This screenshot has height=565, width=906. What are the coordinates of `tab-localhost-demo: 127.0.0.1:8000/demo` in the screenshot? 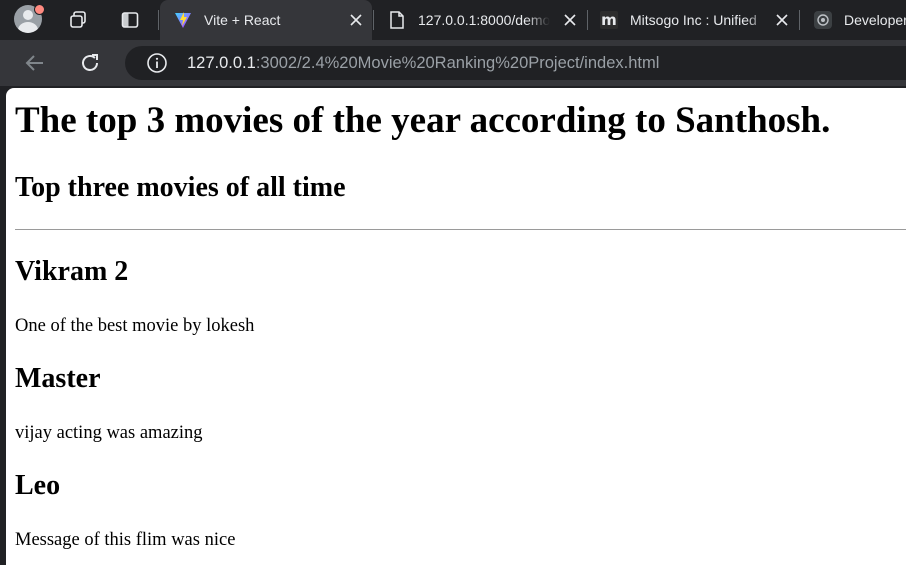 It's located at (480, 20).